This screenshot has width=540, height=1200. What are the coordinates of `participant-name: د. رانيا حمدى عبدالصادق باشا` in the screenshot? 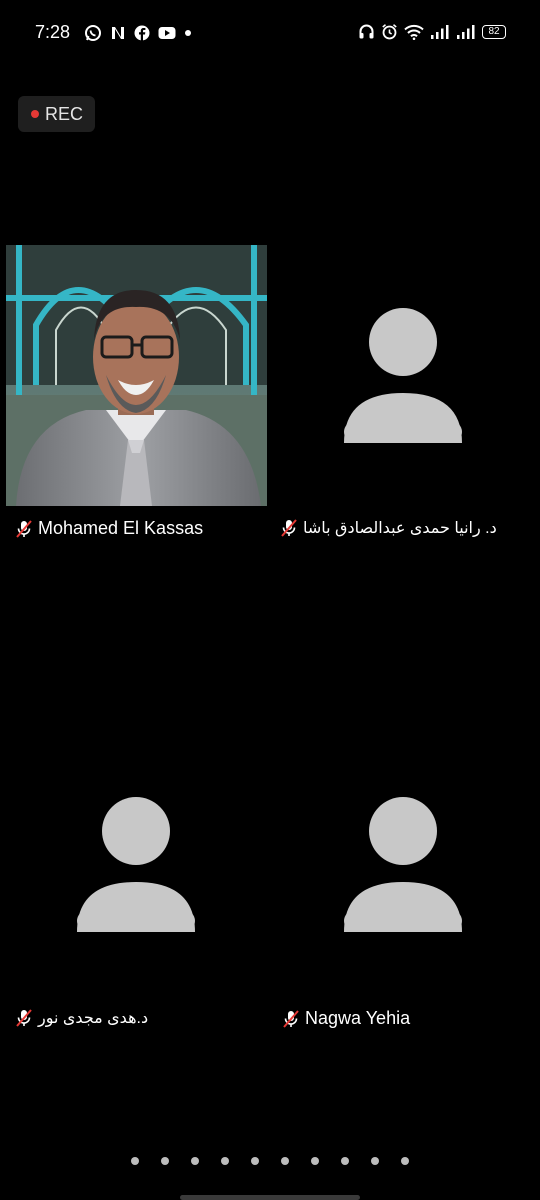 It's located at (400, 528).